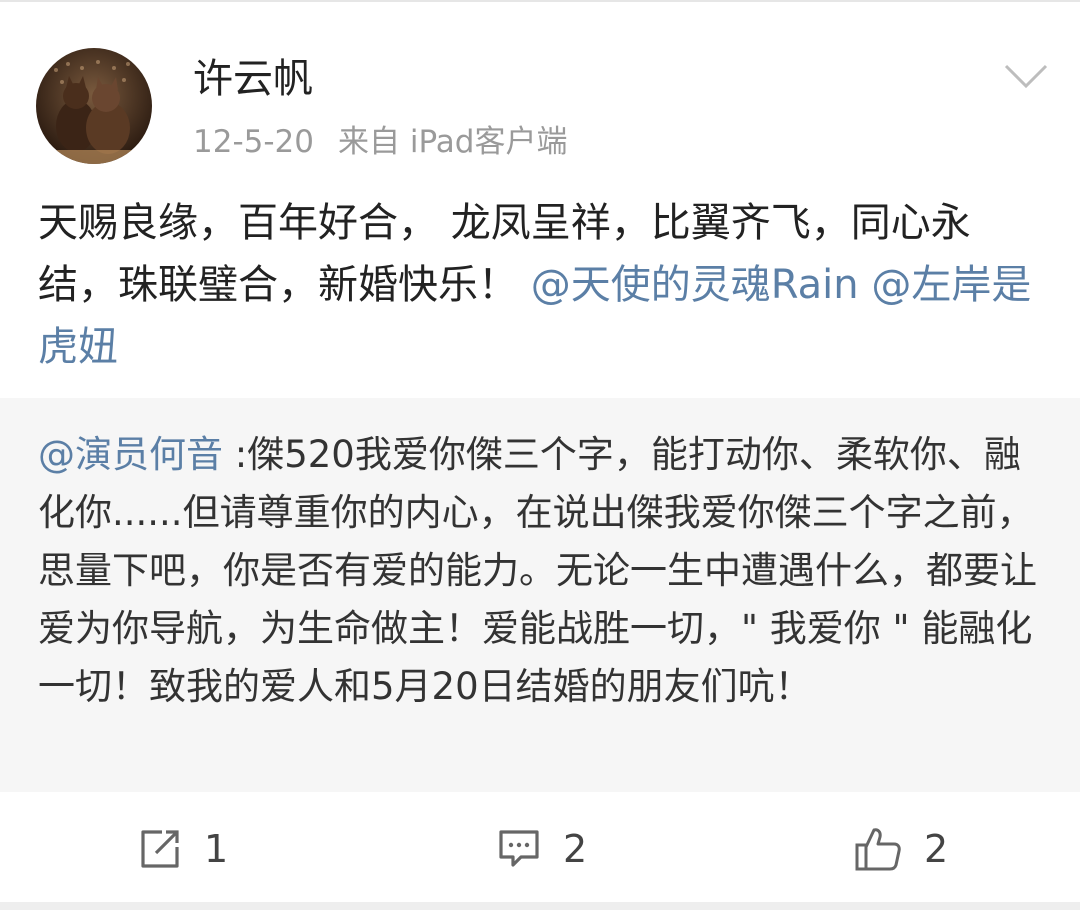 The image size is (1080, 910). Describe the element at coordinates (160, 849) in the screenshot. I see `share-icon` at that location.